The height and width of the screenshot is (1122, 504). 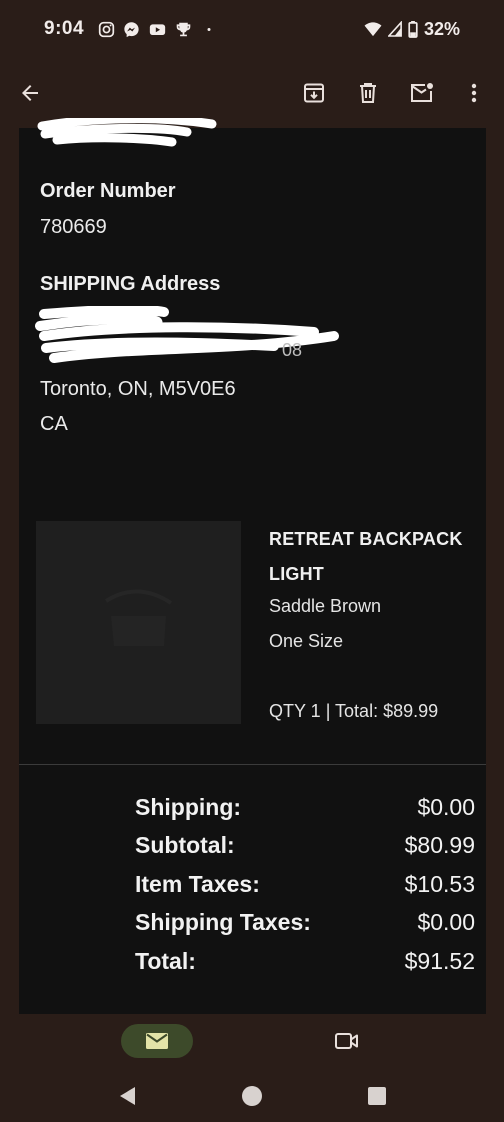 What do you see at coordinates (305, 961) in the screenshot?
I see `totals-row-total: Total: $91.52` at bounding box center [305, 961].